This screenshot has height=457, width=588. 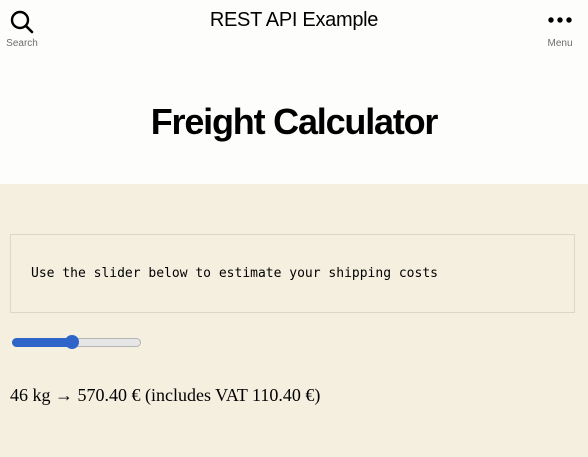 What do you see at coordinates (294, 20) in the screenshot?
I see `site-title: REST API Example` at bounding box center [294, 20].